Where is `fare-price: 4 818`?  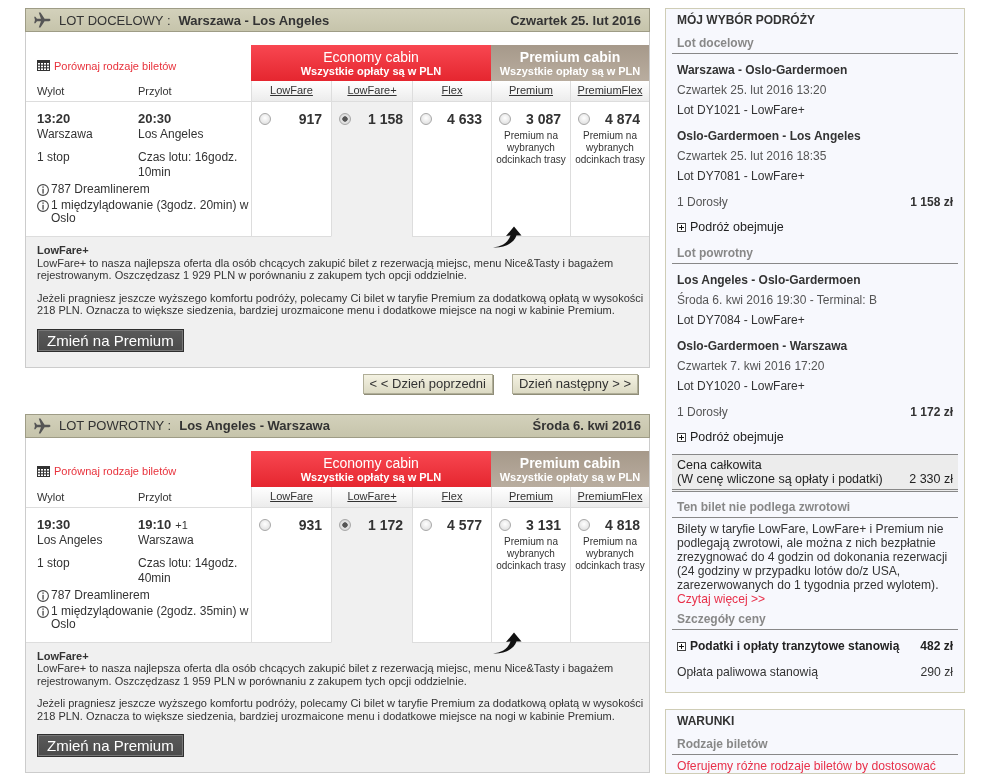
fare-price: 4 818 is located at coordinates (622, 524).